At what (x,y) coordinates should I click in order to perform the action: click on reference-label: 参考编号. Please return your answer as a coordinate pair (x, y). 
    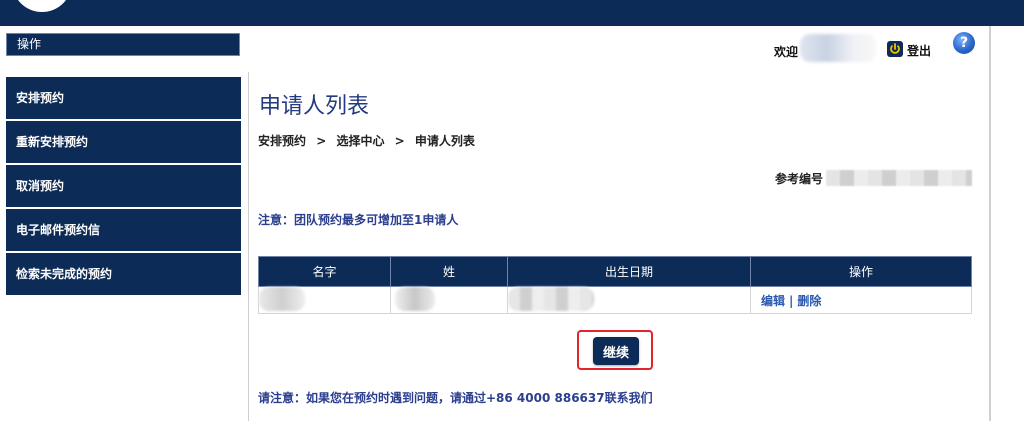
    Looking at the image, I should click on (799, 179).